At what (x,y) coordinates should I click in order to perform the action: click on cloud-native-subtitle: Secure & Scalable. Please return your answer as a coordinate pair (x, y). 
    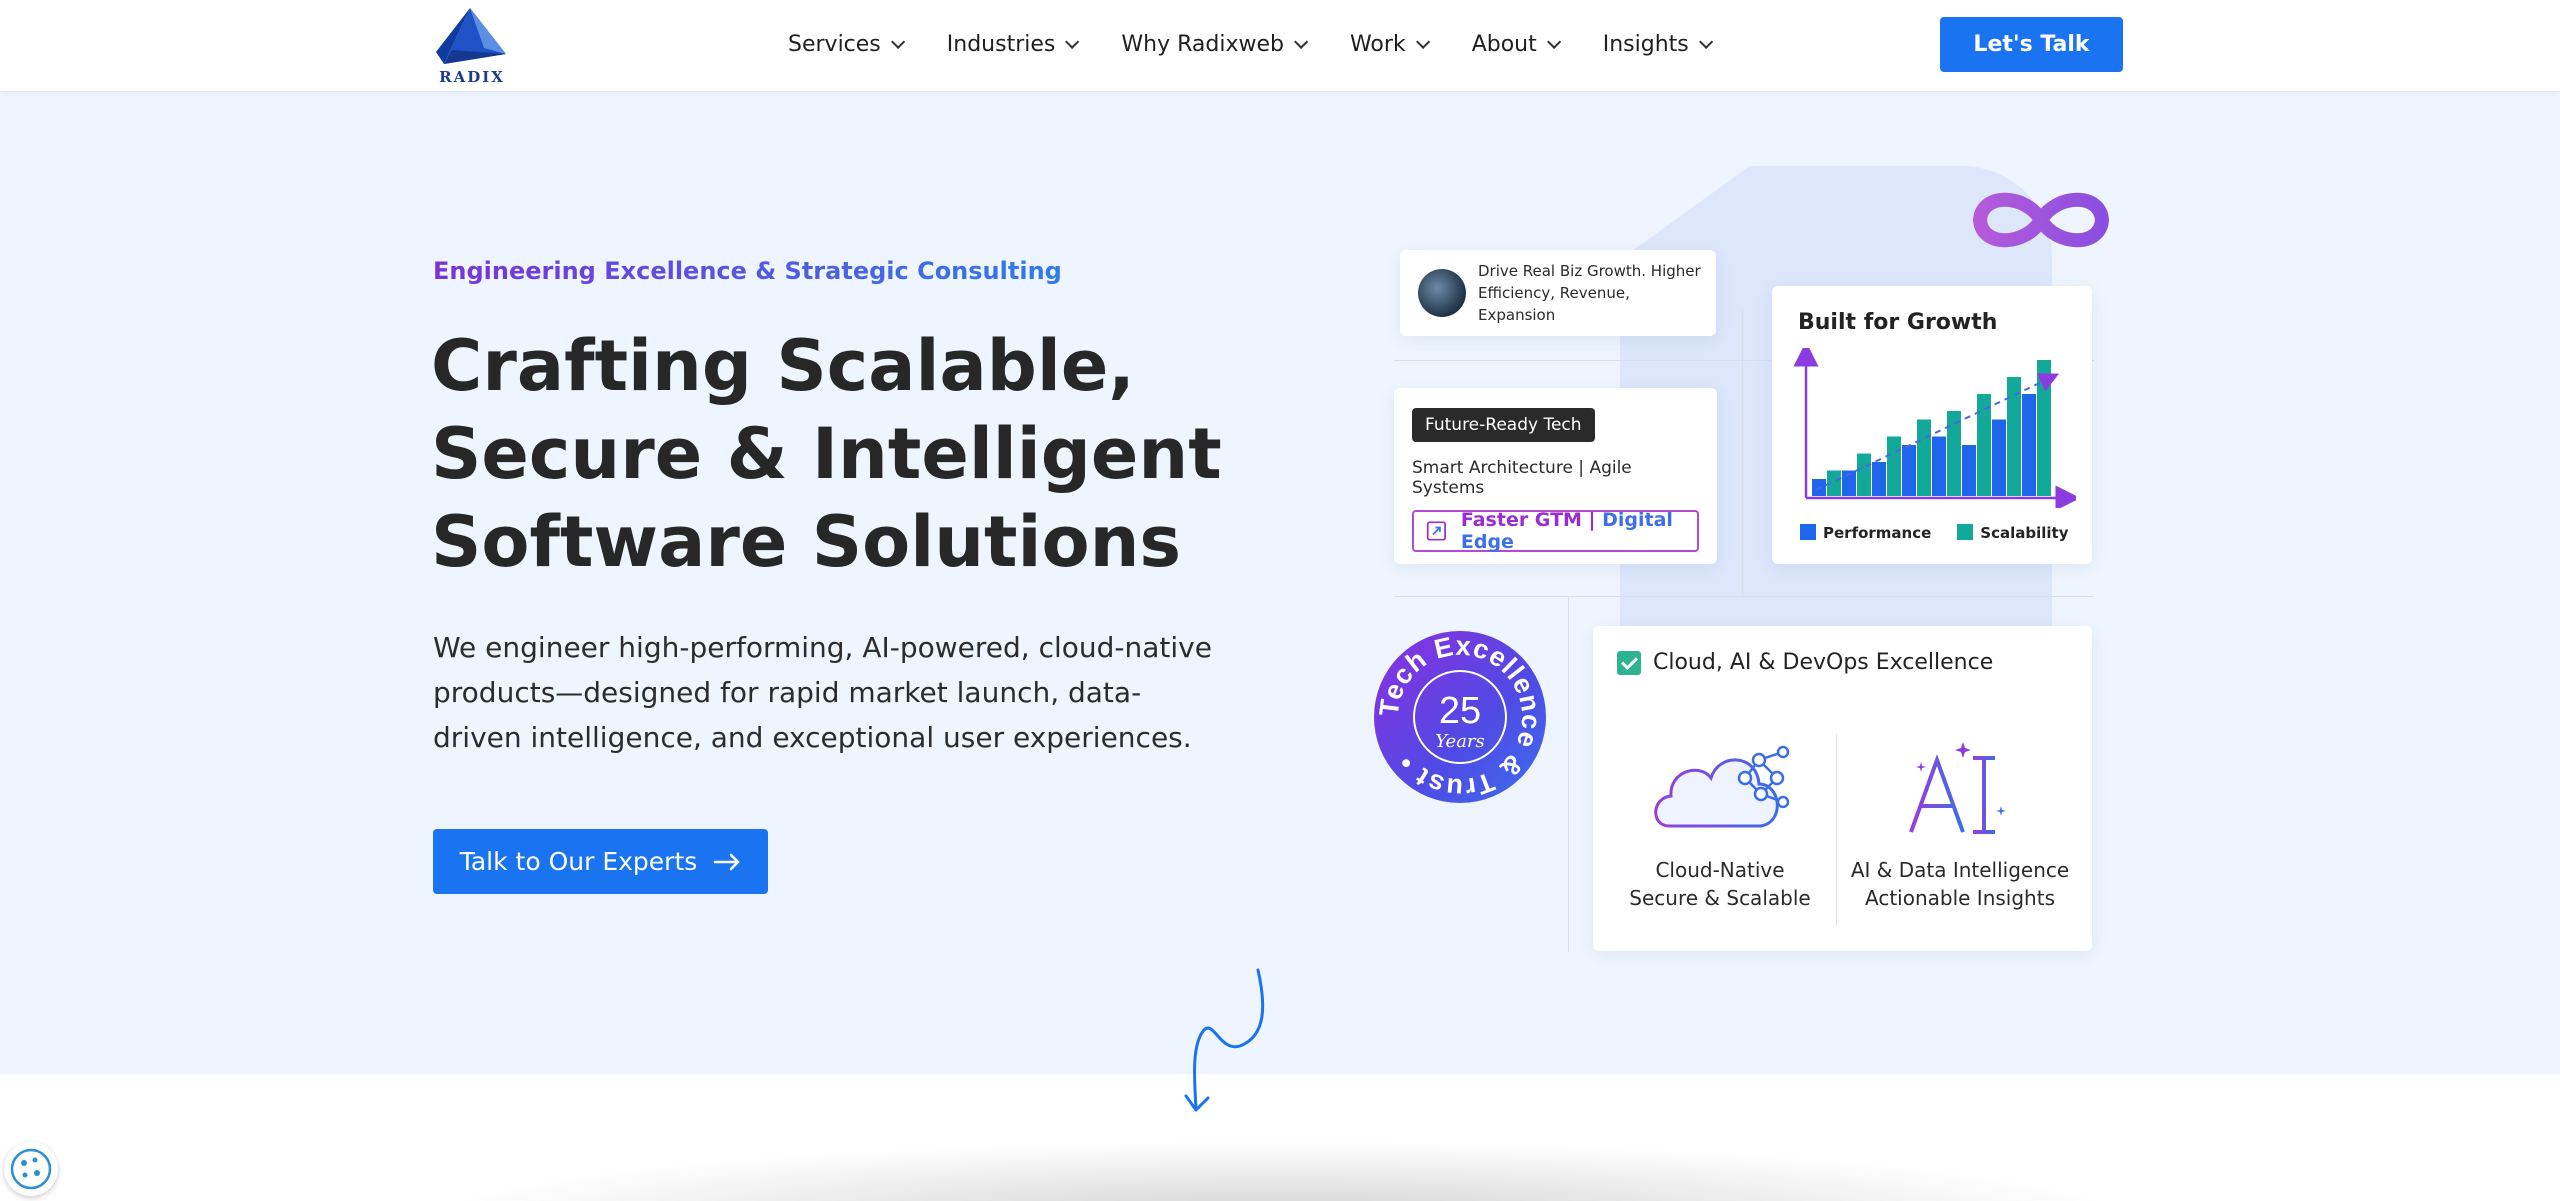
    Looking at the image, I should click on (1720, 898).